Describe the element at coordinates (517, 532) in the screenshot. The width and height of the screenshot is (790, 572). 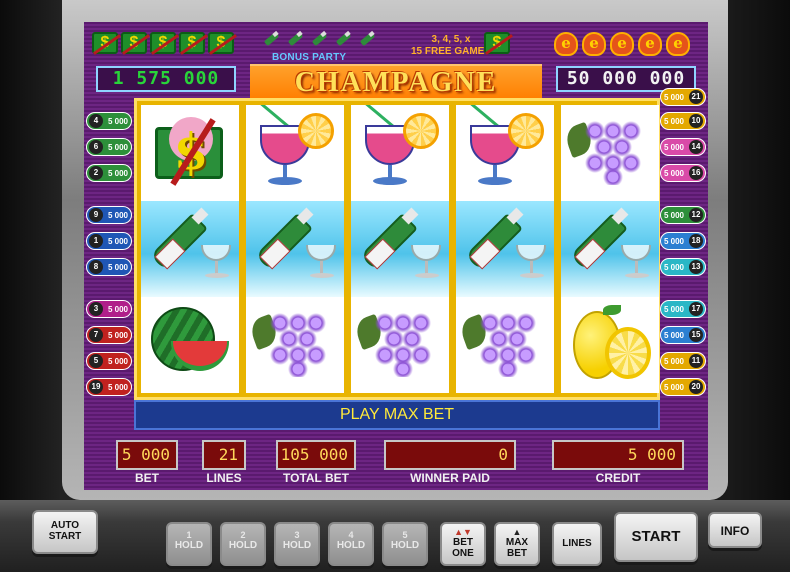
I see `arrow-up-icon: ▲` at that location.